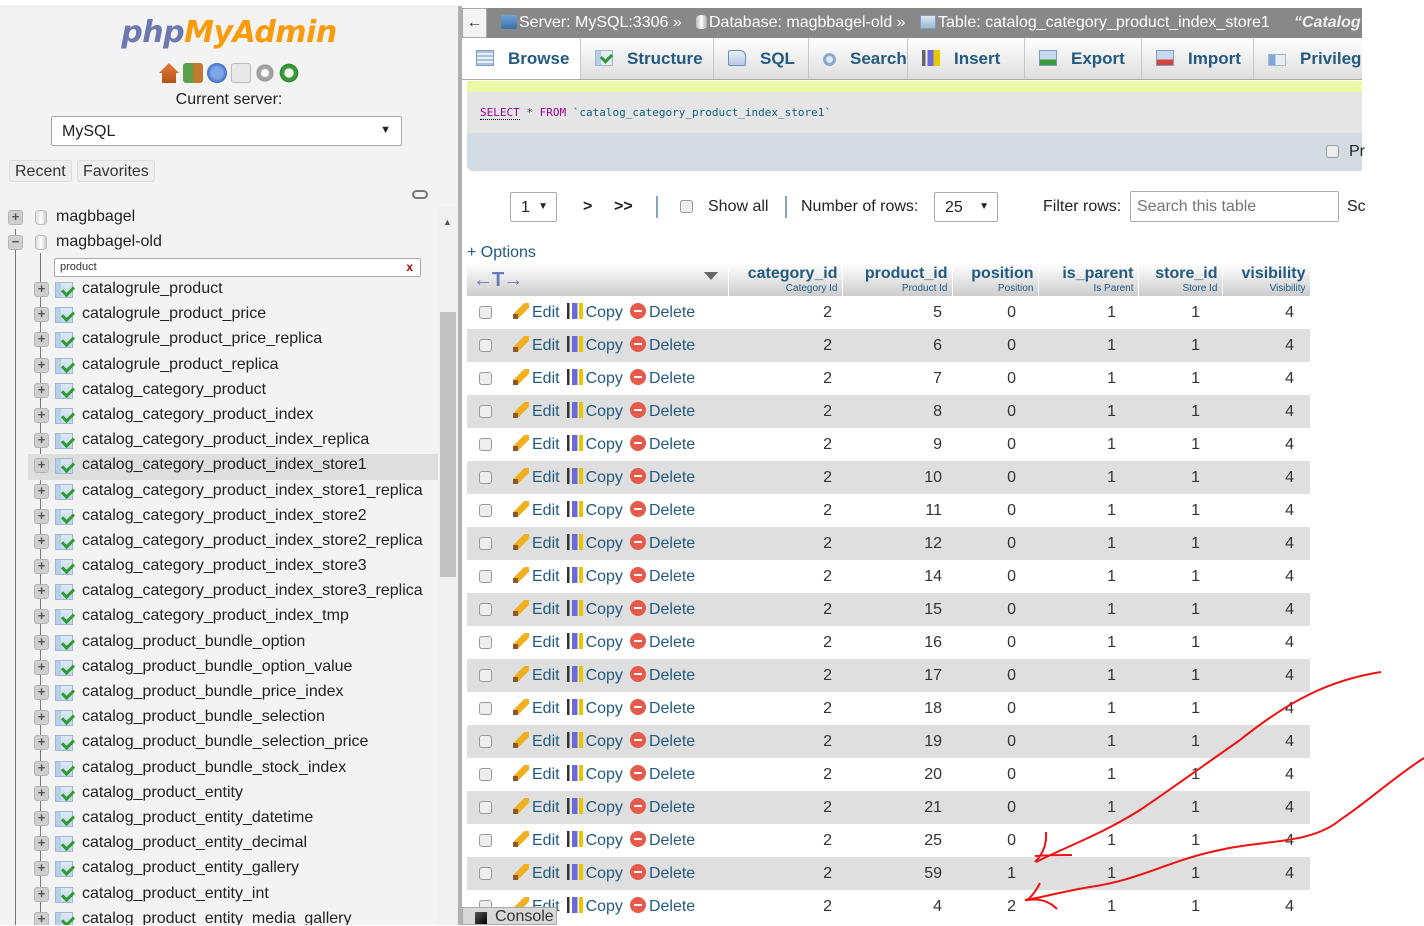 This screenshot has height=926, width=1424. What do you see at coordinates (897, 906) in the screenshot?
I see `cell-product_id: 4` at bounding box center [897, 906].